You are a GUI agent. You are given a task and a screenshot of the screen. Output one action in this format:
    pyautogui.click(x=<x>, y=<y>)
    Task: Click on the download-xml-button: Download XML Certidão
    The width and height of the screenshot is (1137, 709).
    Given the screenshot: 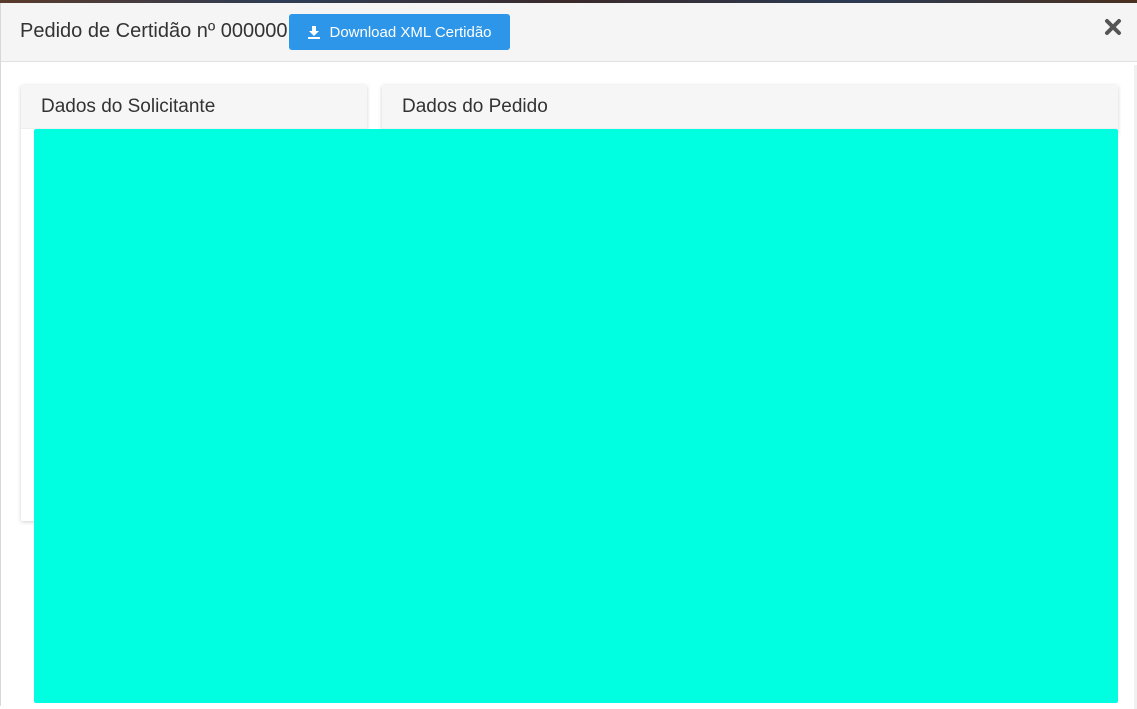 What is the action you would take?
    pyautogui.click(x=399, y=32)
    